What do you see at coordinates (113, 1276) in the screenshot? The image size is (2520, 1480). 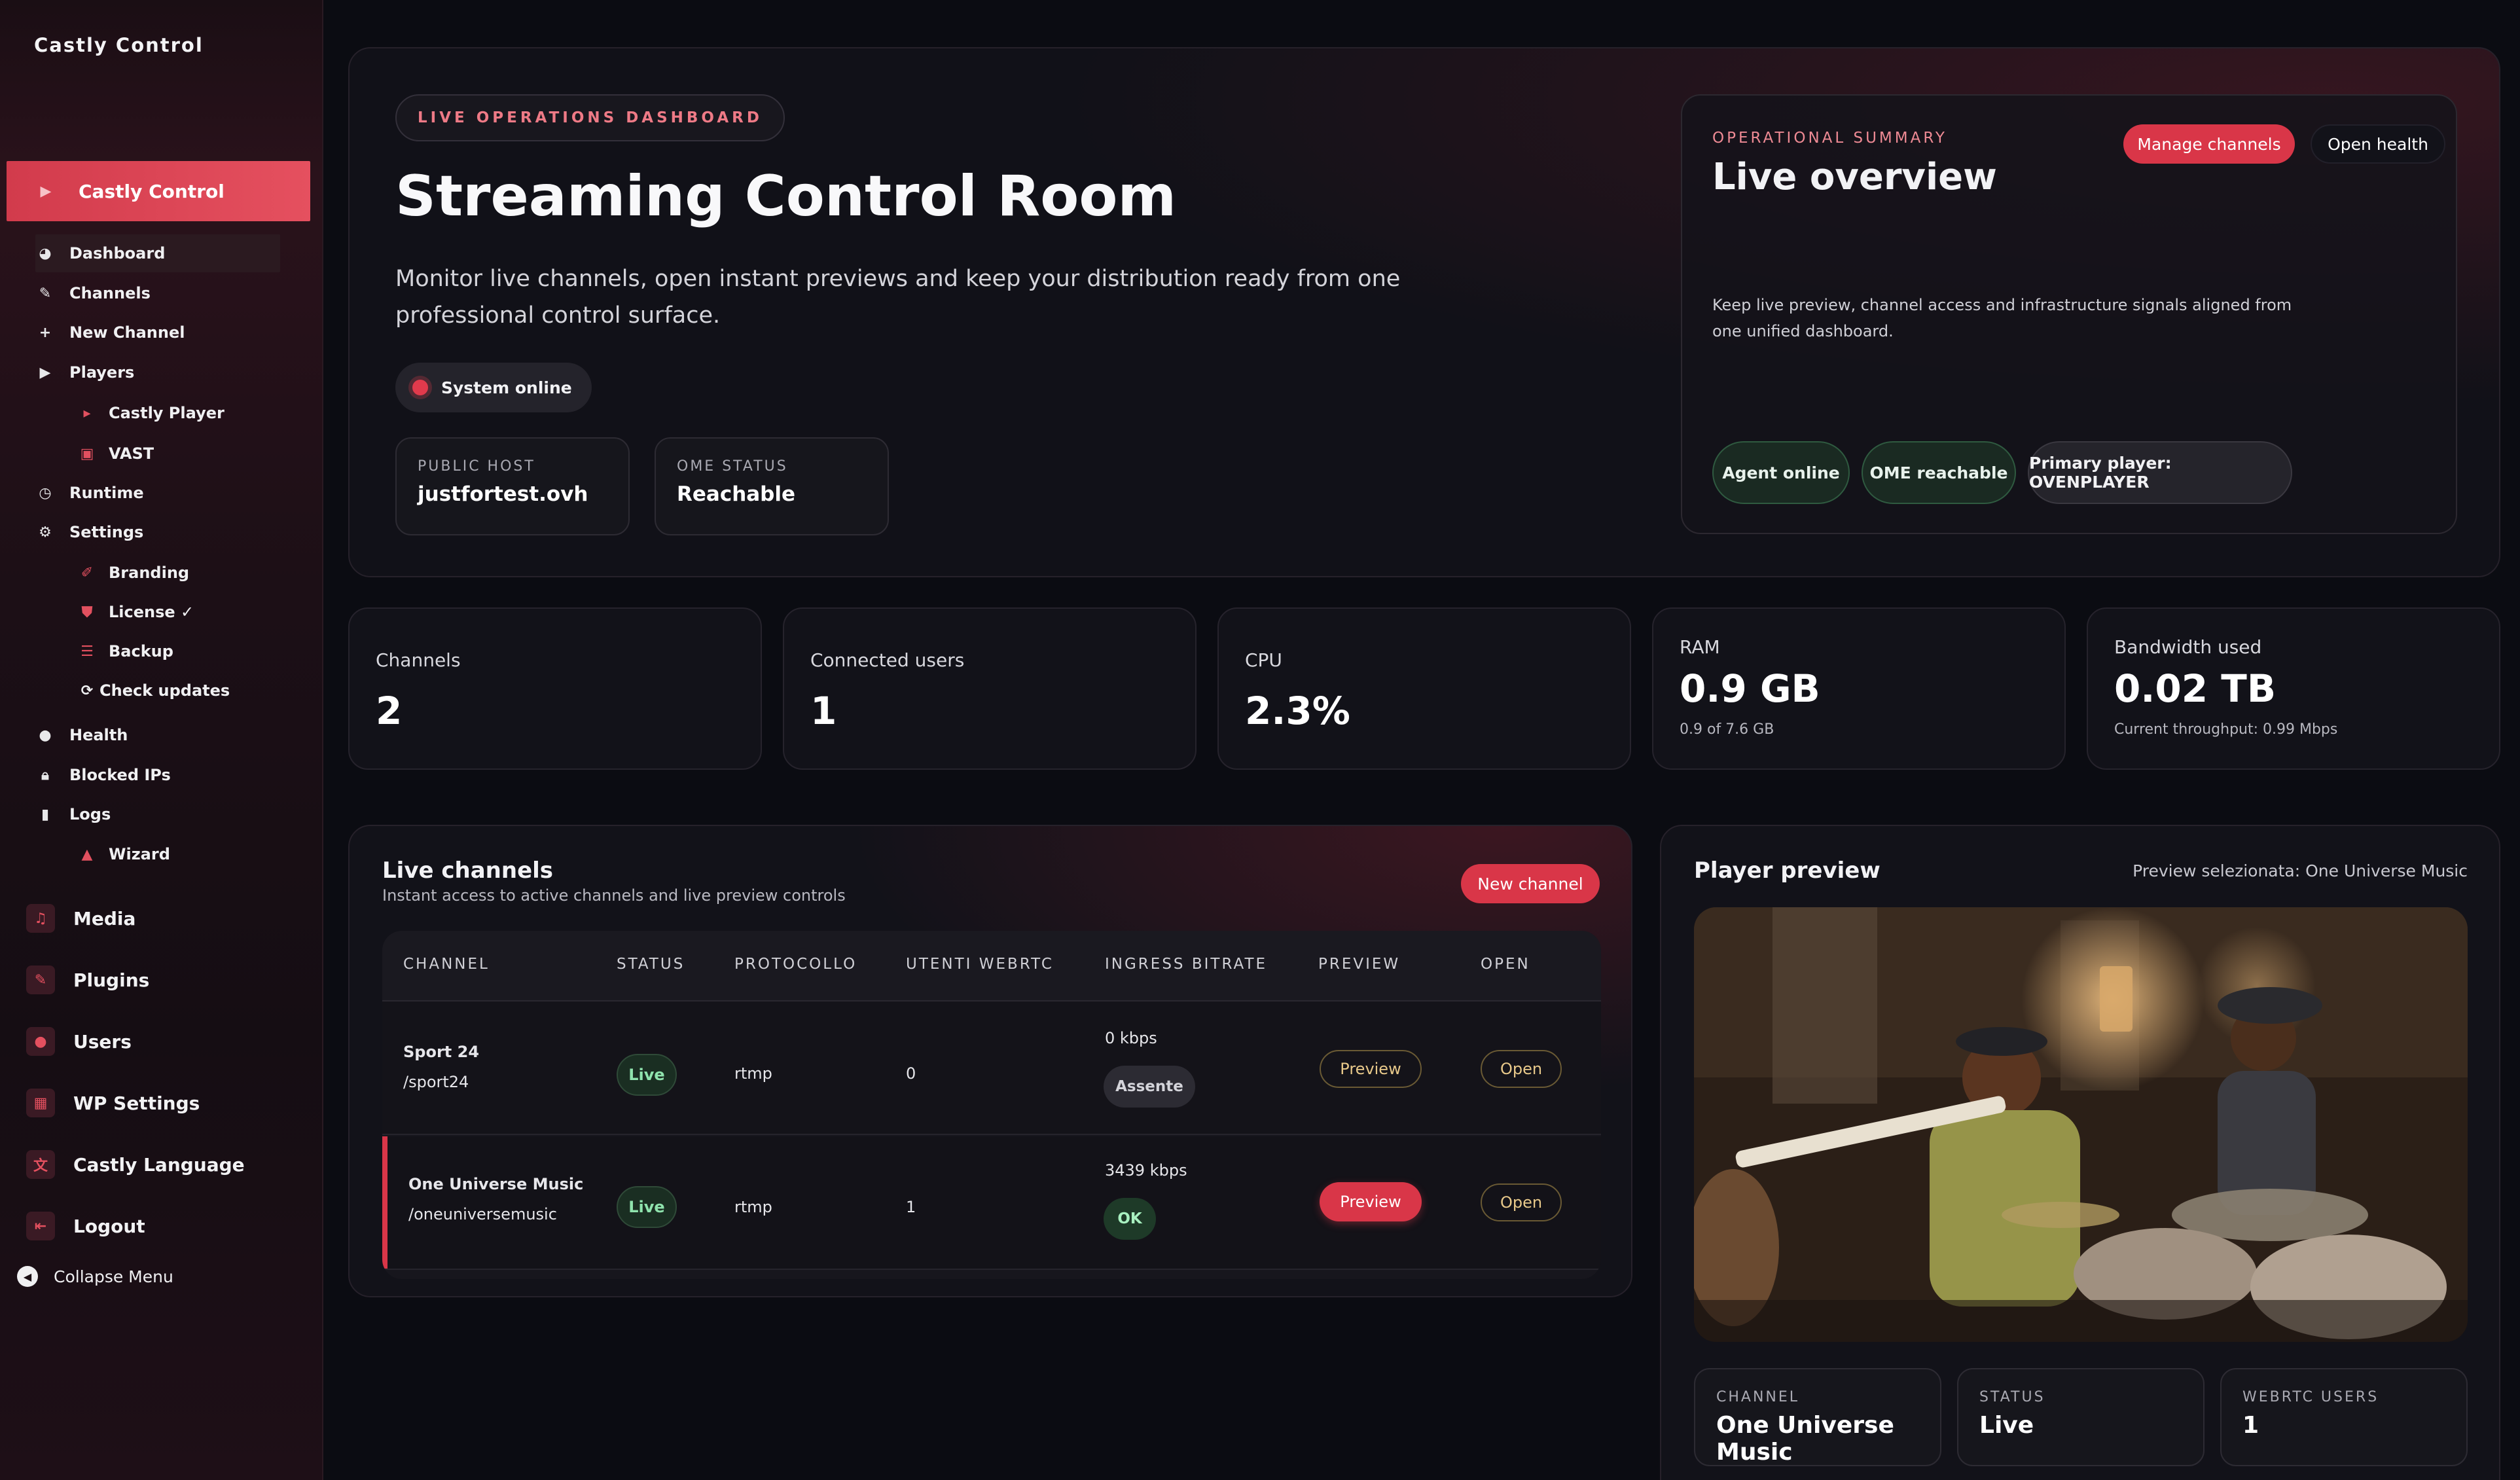 I see `collapse-label: Collapse Menu` at bounding box center [113, 1276].